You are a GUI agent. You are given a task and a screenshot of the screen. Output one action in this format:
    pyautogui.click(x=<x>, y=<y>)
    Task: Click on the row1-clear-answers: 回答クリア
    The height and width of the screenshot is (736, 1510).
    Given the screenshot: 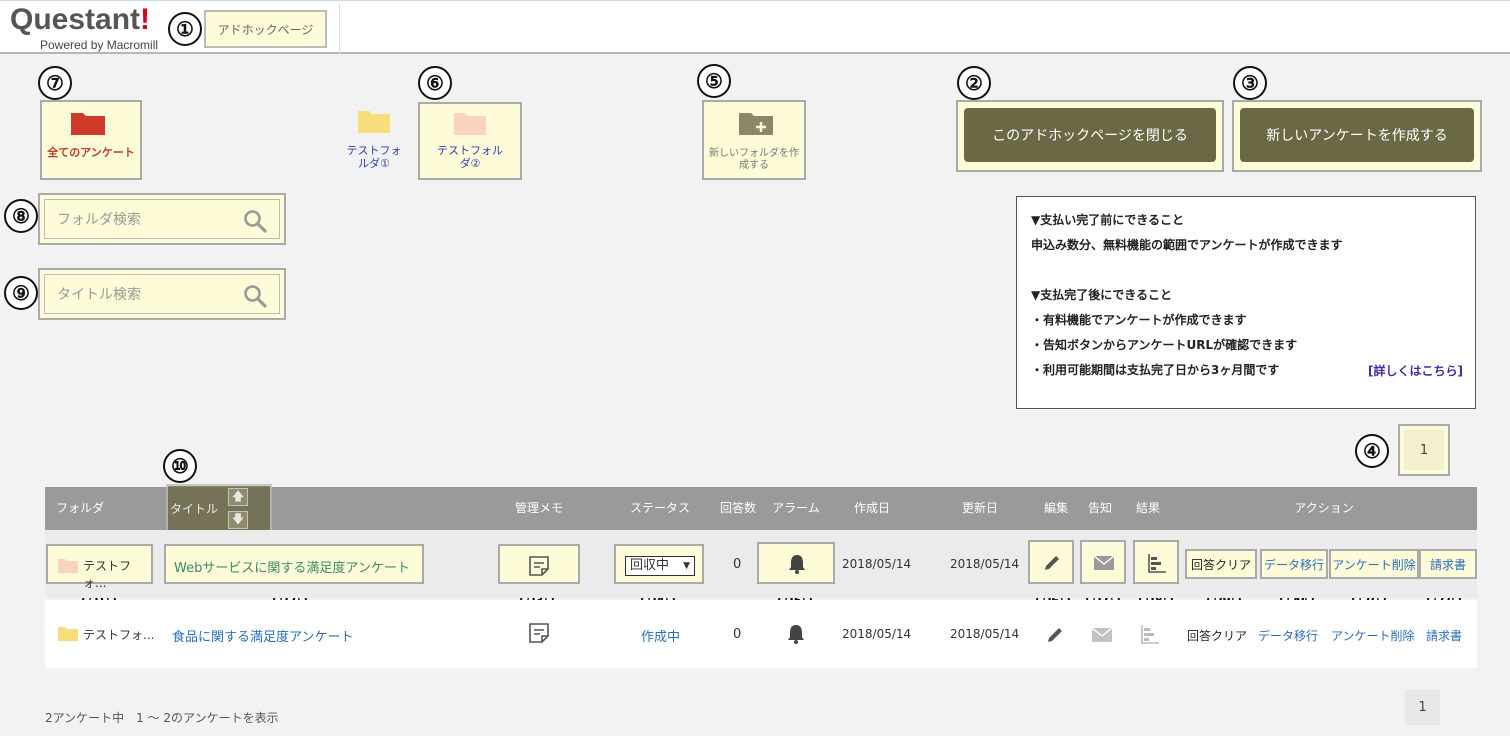 What is the action you would take?
    pyautogui.click(x=1221, y=564)
    